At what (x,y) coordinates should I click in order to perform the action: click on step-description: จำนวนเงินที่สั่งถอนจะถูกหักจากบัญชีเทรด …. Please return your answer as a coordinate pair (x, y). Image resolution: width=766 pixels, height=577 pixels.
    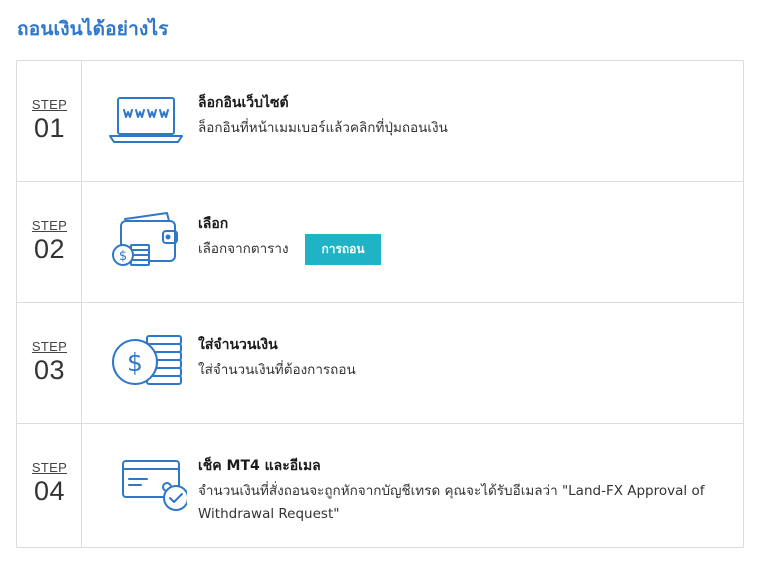
    Looking at the image, I should click on (451, 502).